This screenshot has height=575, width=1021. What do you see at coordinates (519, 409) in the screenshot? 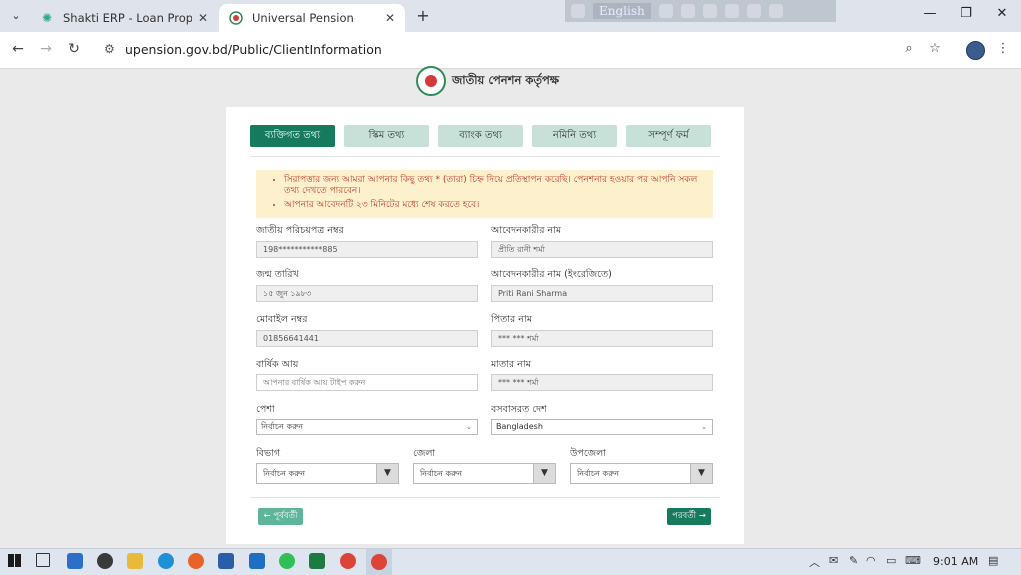
I see `country-label: বসবাসরত দেশ` at bounding box center [519, 409].